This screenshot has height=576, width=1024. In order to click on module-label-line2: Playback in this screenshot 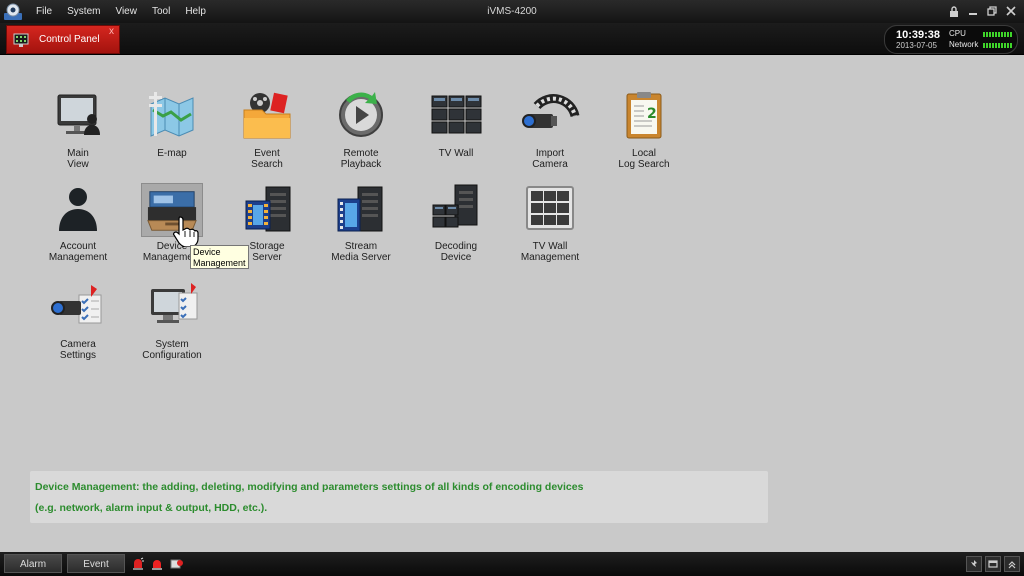, I will do `click(361, 164)`.